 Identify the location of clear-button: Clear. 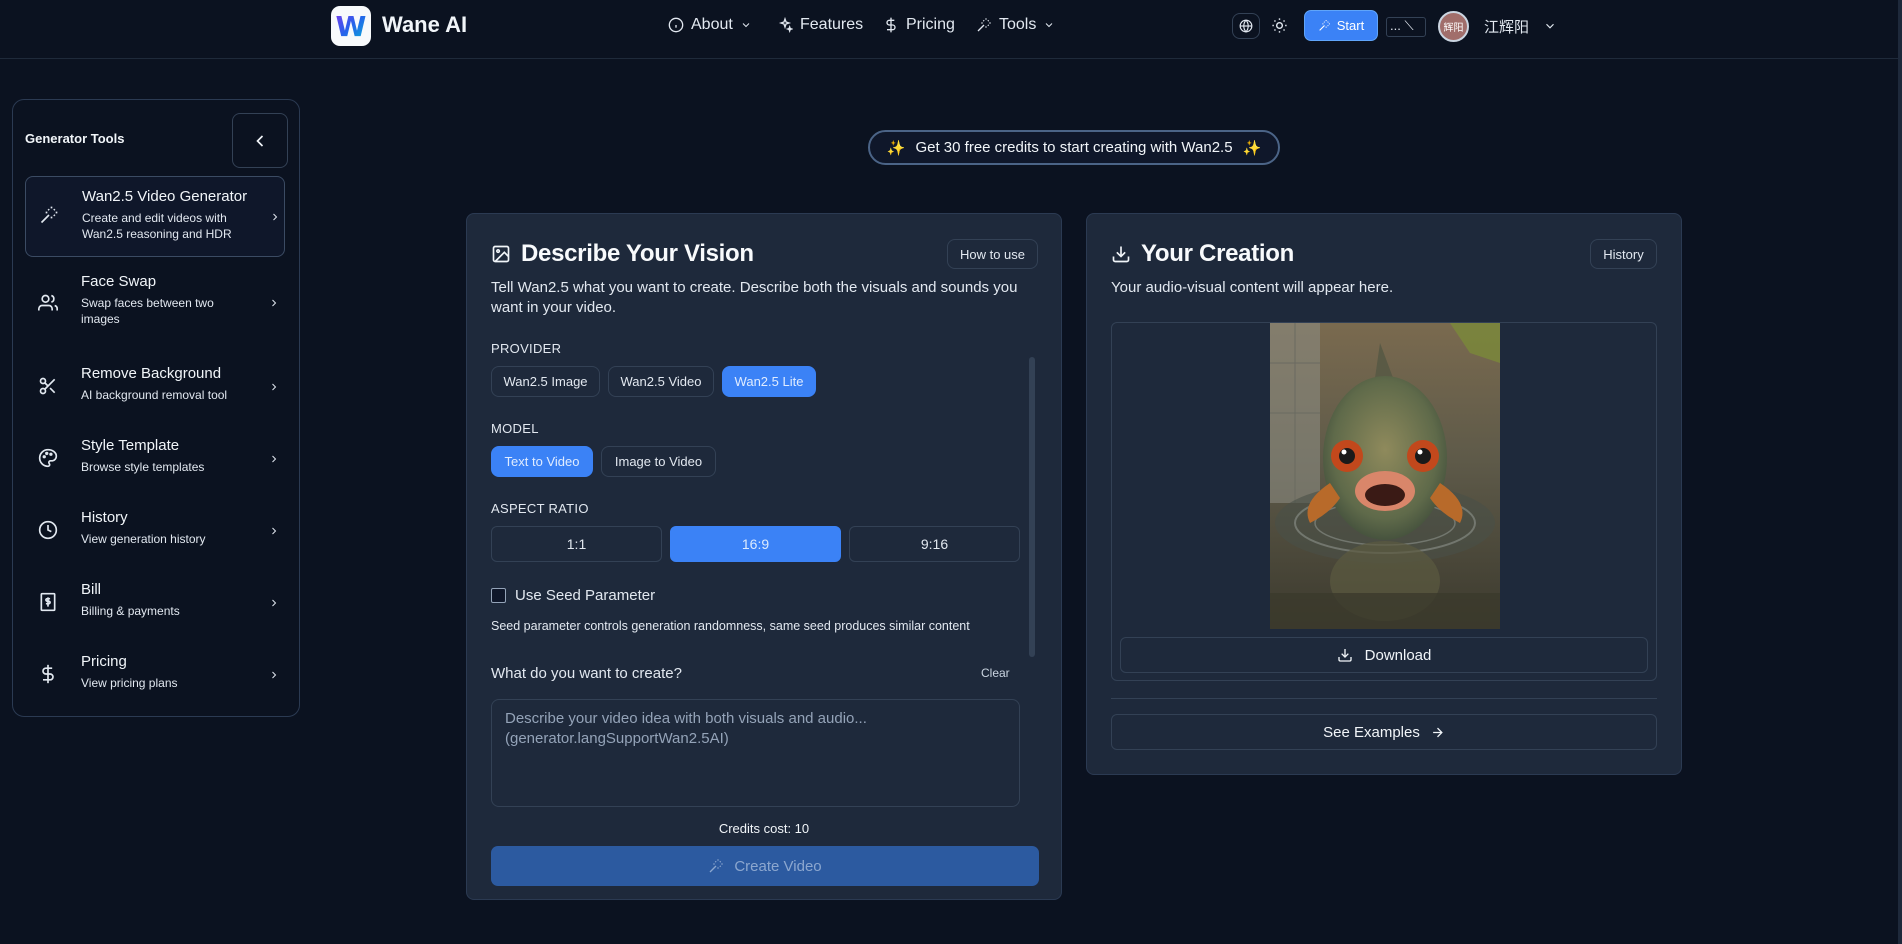
(995, 673).